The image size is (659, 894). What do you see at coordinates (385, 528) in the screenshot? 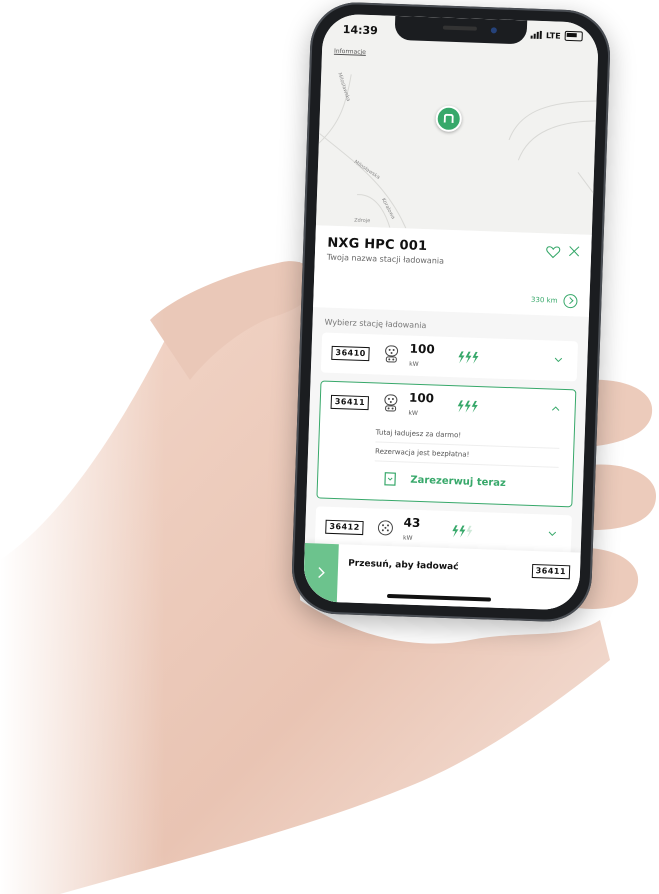
I see `type2-plug-icon` at bounding box center [385, 528].